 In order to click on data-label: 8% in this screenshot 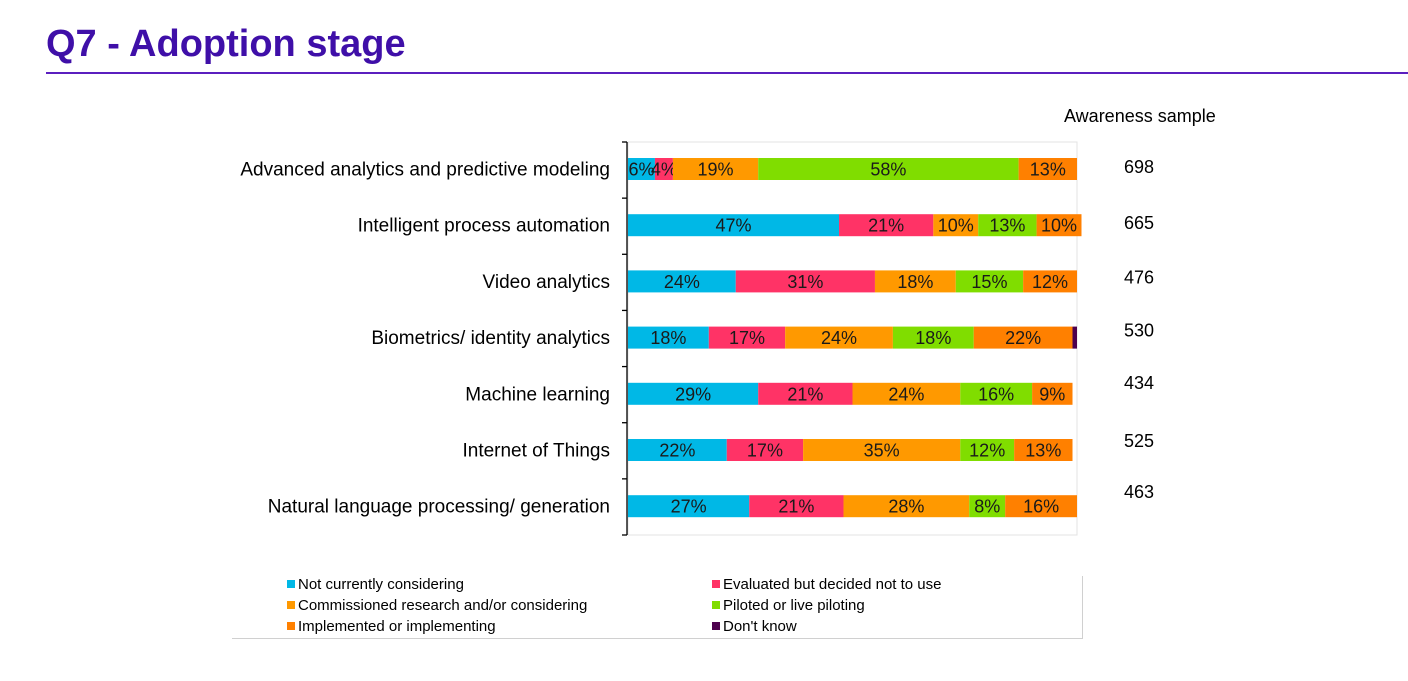, I will do `click(987, 507)`.